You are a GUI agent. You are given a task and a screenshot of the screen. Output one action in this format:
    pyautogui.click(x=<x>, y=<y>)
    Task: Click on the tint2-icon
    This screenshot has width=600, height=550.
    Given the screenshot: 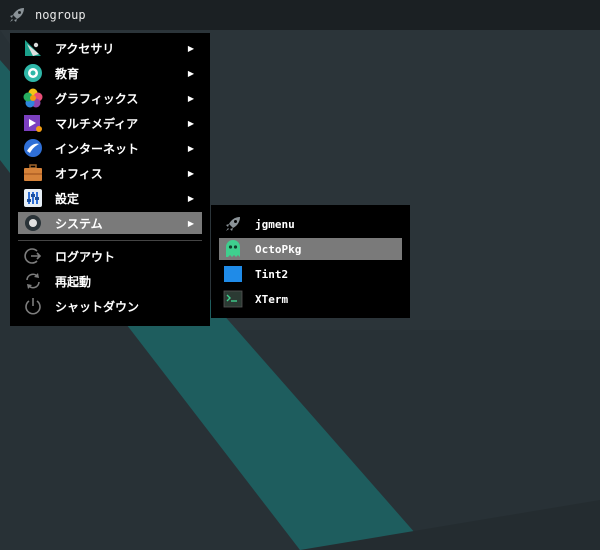 What is the action you would take?
    pyautogui.click(x=233, y=274)
    